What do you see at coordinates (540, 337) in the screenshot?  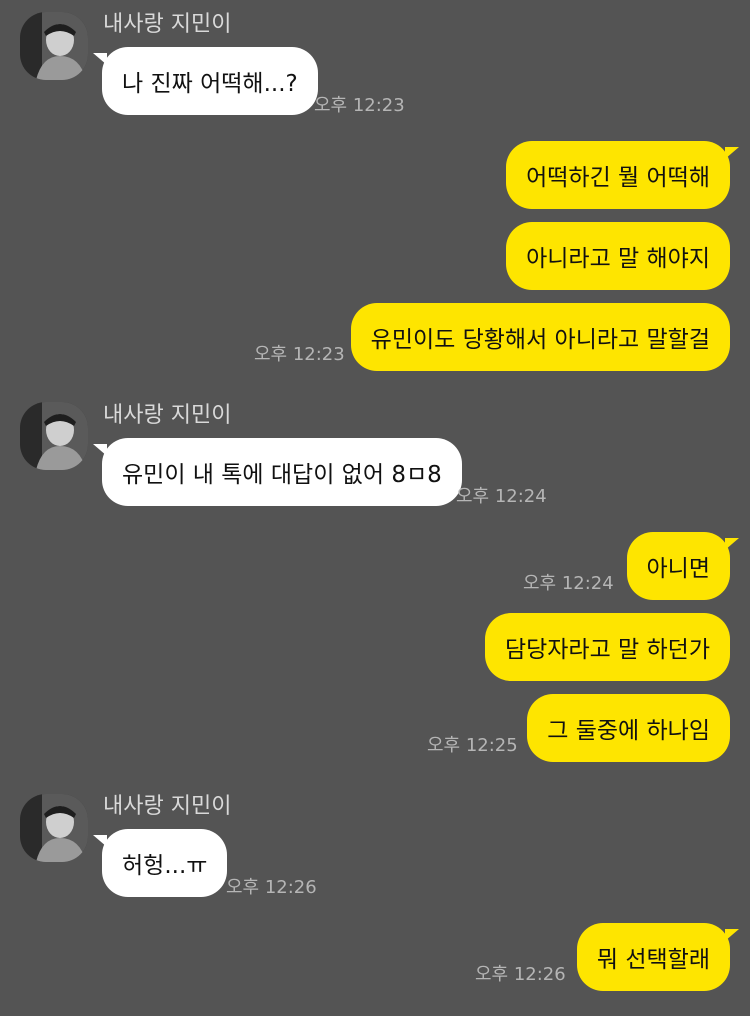 I see `message-bubble-outgoing: 유민이도 당황해서 아니라고 말할걸` at bounding box center [540, 337].